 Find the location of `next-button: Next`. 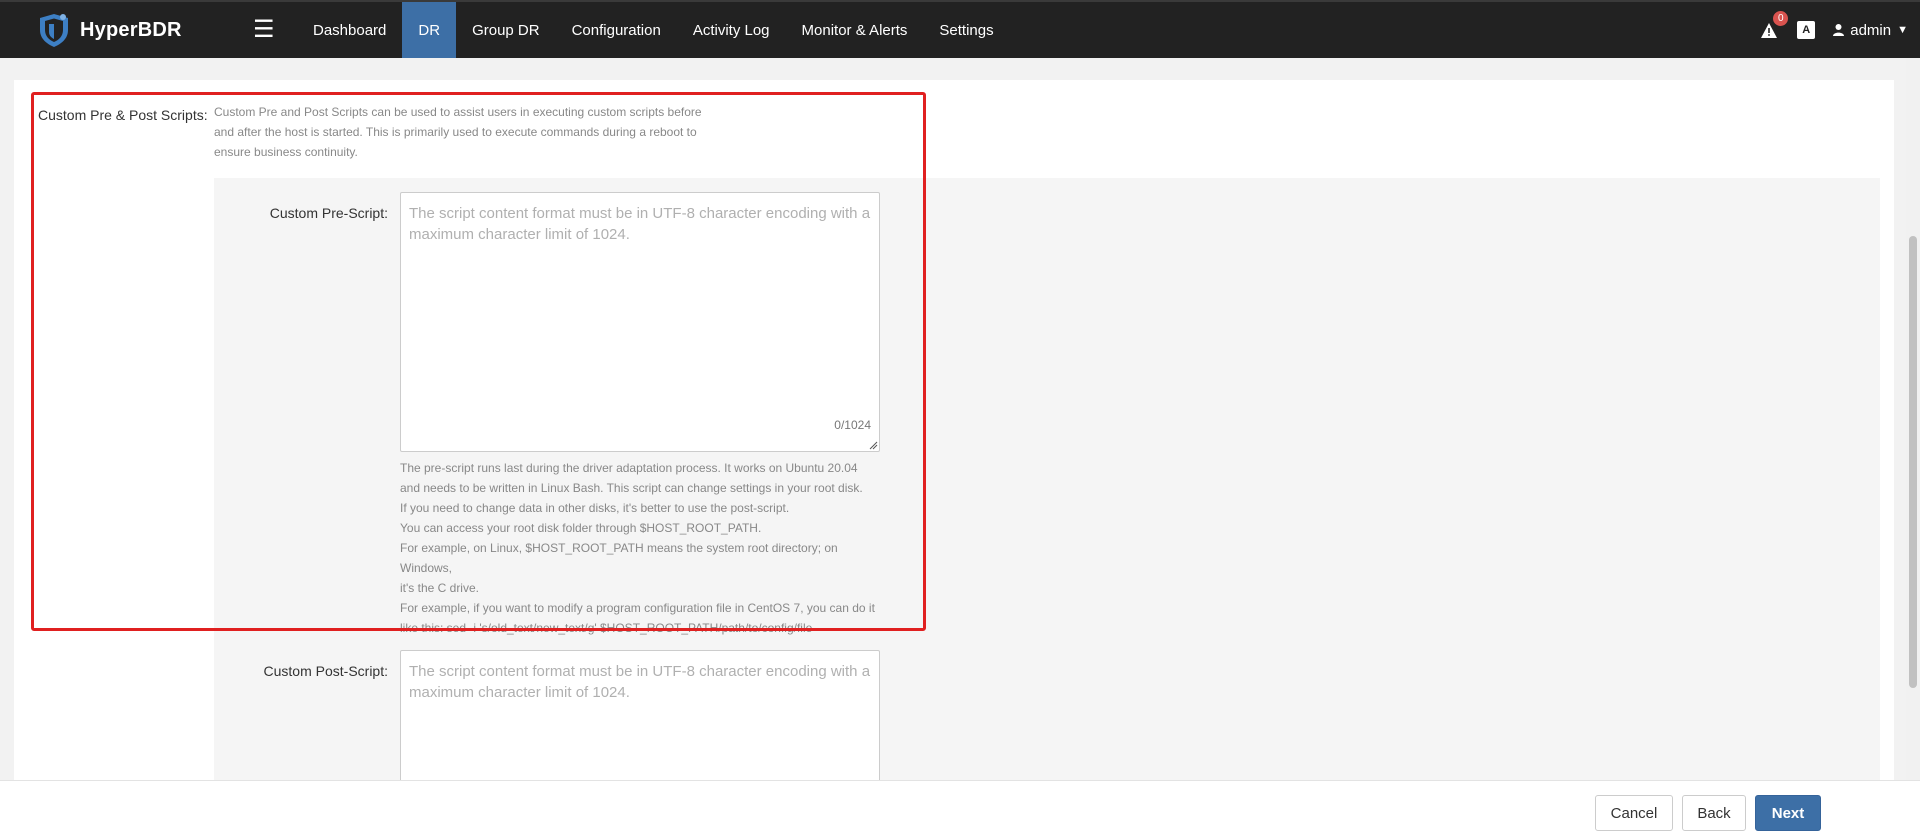

next-button: Next is located at coordinates (1788, 813).